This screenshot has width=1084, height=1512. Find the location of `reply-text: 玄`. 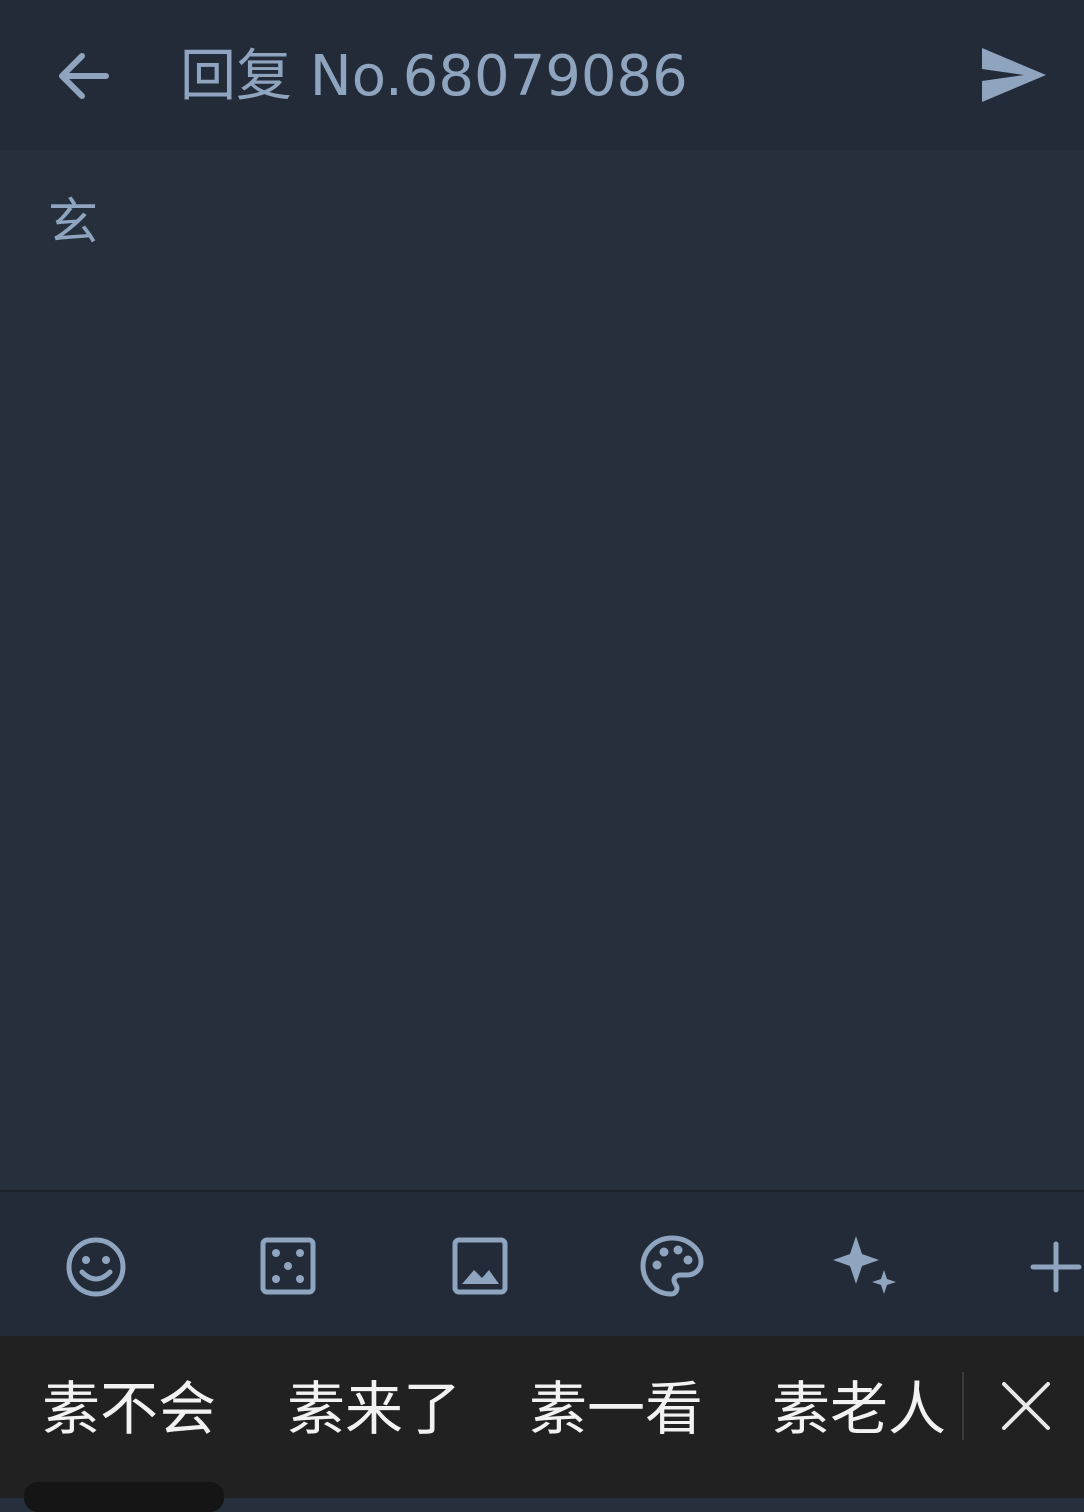

reply-text: 玄 is located at coordinates (73, 222).